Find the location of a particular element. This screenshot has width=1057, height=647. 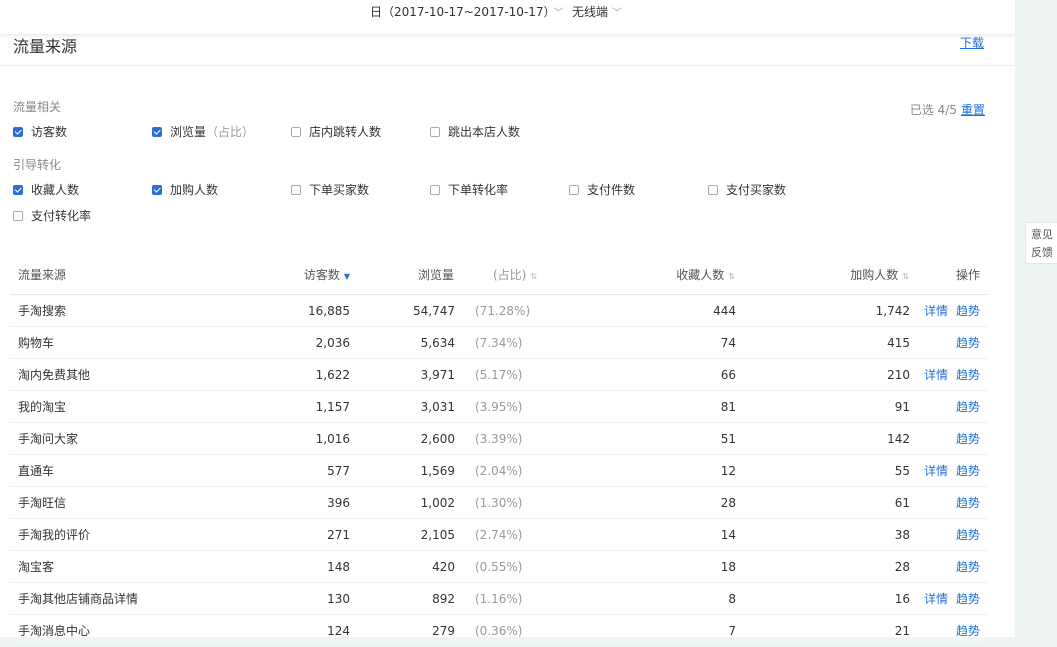

cell-cart: 142 is located at coordinates (823, 438).